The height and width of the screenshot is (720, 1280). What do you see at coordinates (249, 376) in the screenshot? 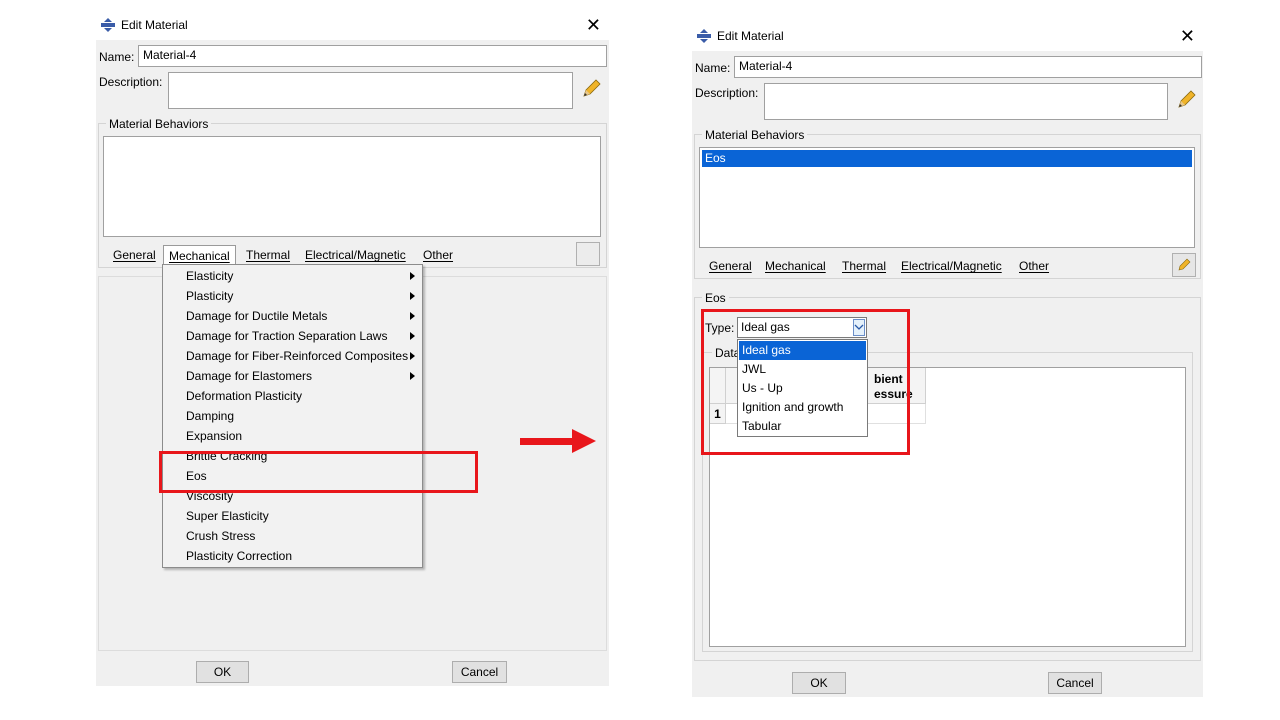
I see `menu-item-label: Damage for Elastomers` at bounding box center [249, 376].